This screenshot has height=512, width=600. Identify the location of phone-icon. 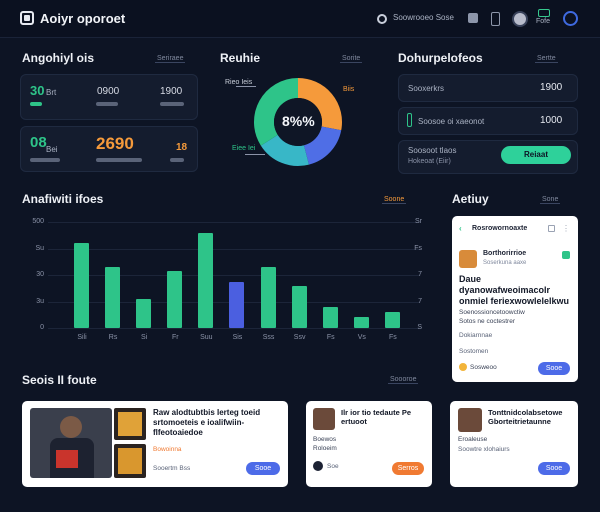
(495, 19).